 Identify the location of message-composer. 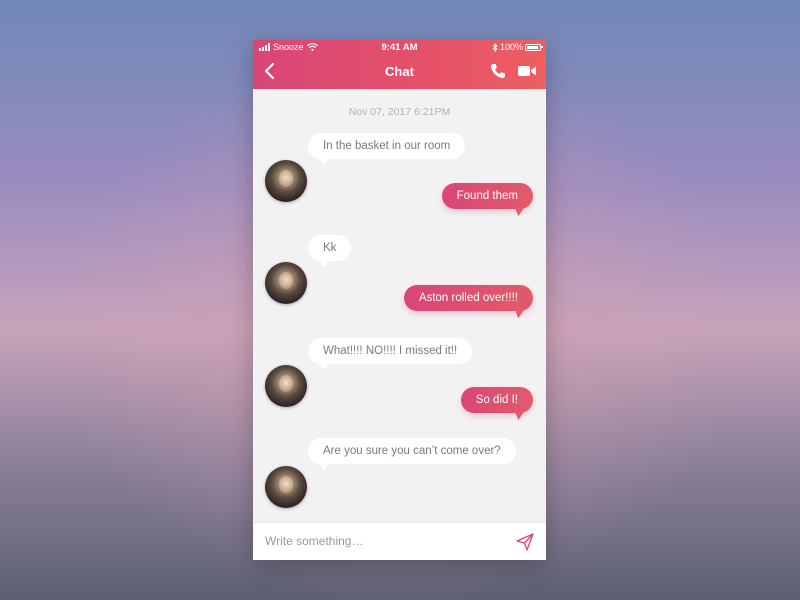
(399, 541).